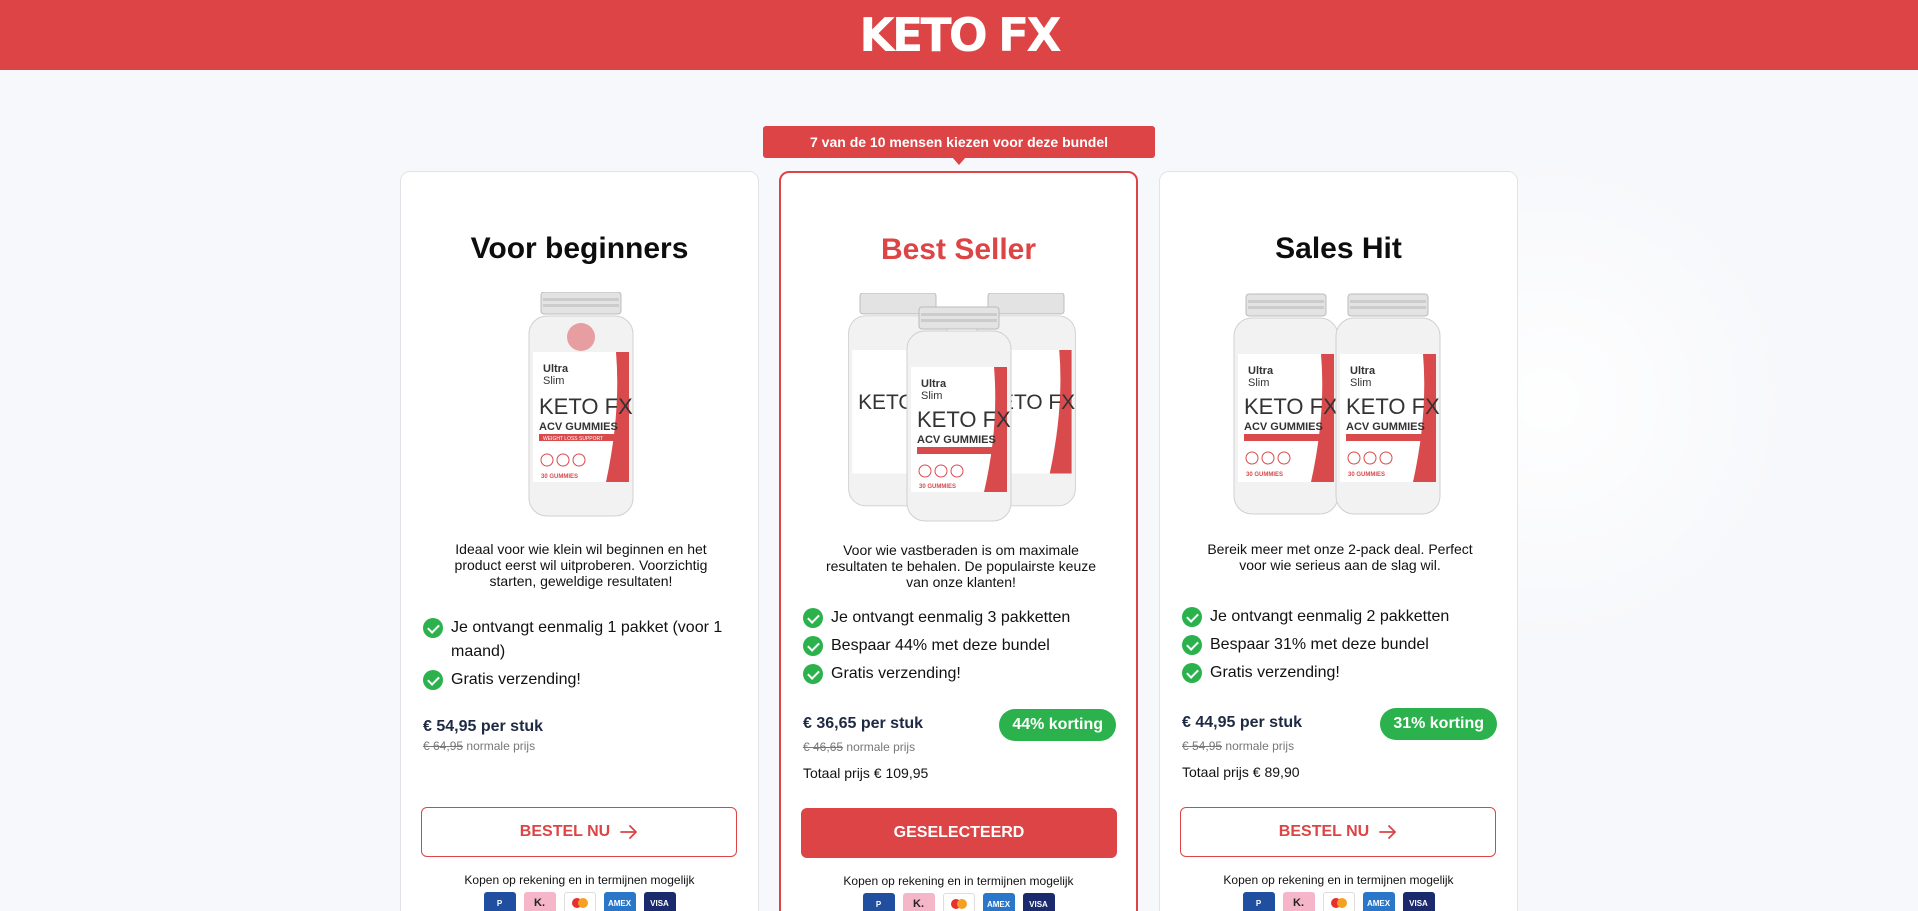  I want to click on unit-price: € 36,65 per stuk, so click(863, 723).